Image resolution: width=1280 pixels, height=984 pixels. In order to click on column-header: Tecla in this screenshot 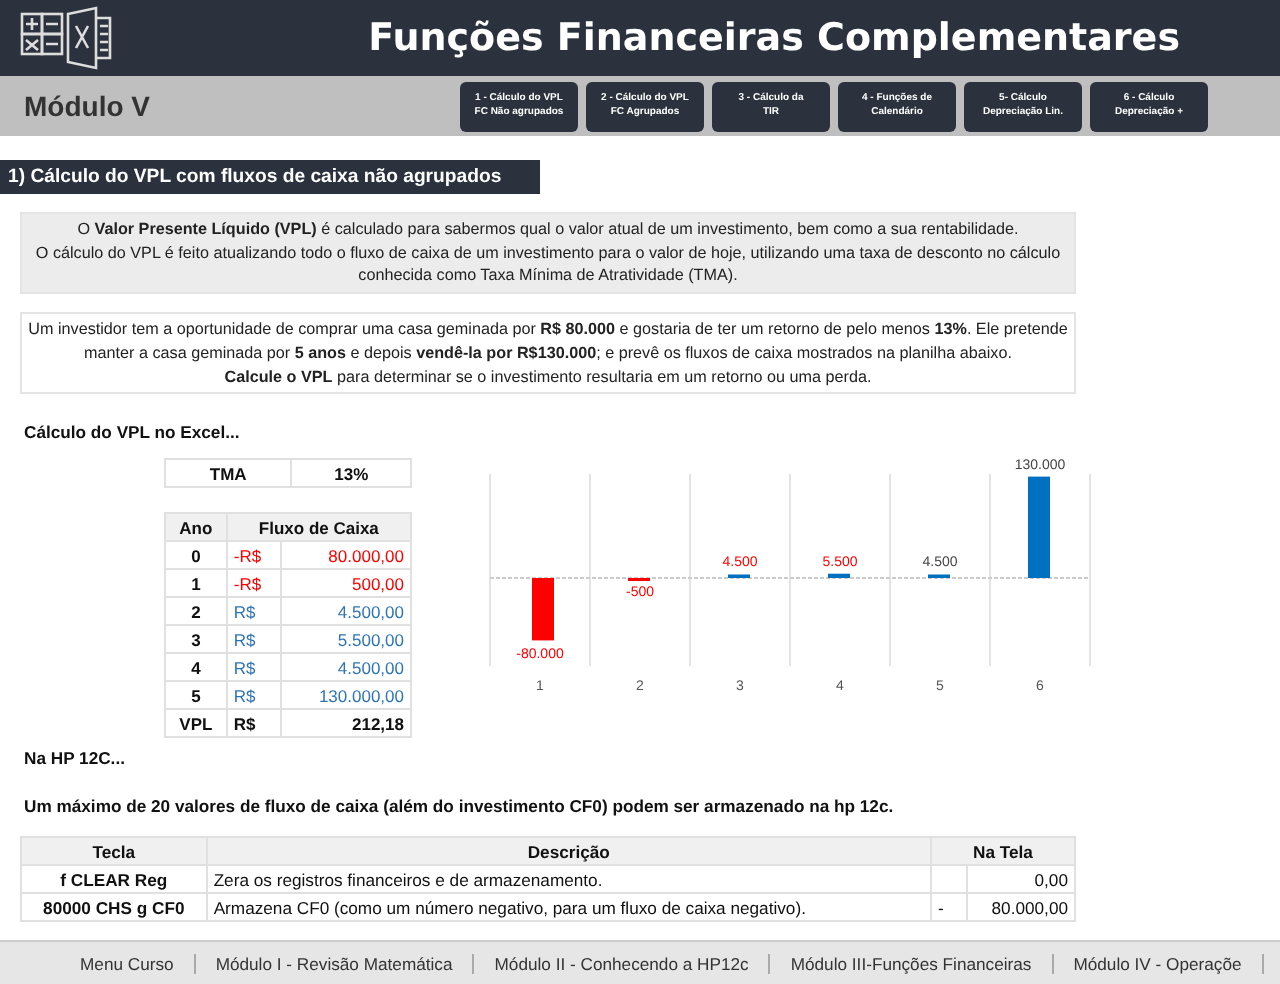, I will do `click(114, 851)`.